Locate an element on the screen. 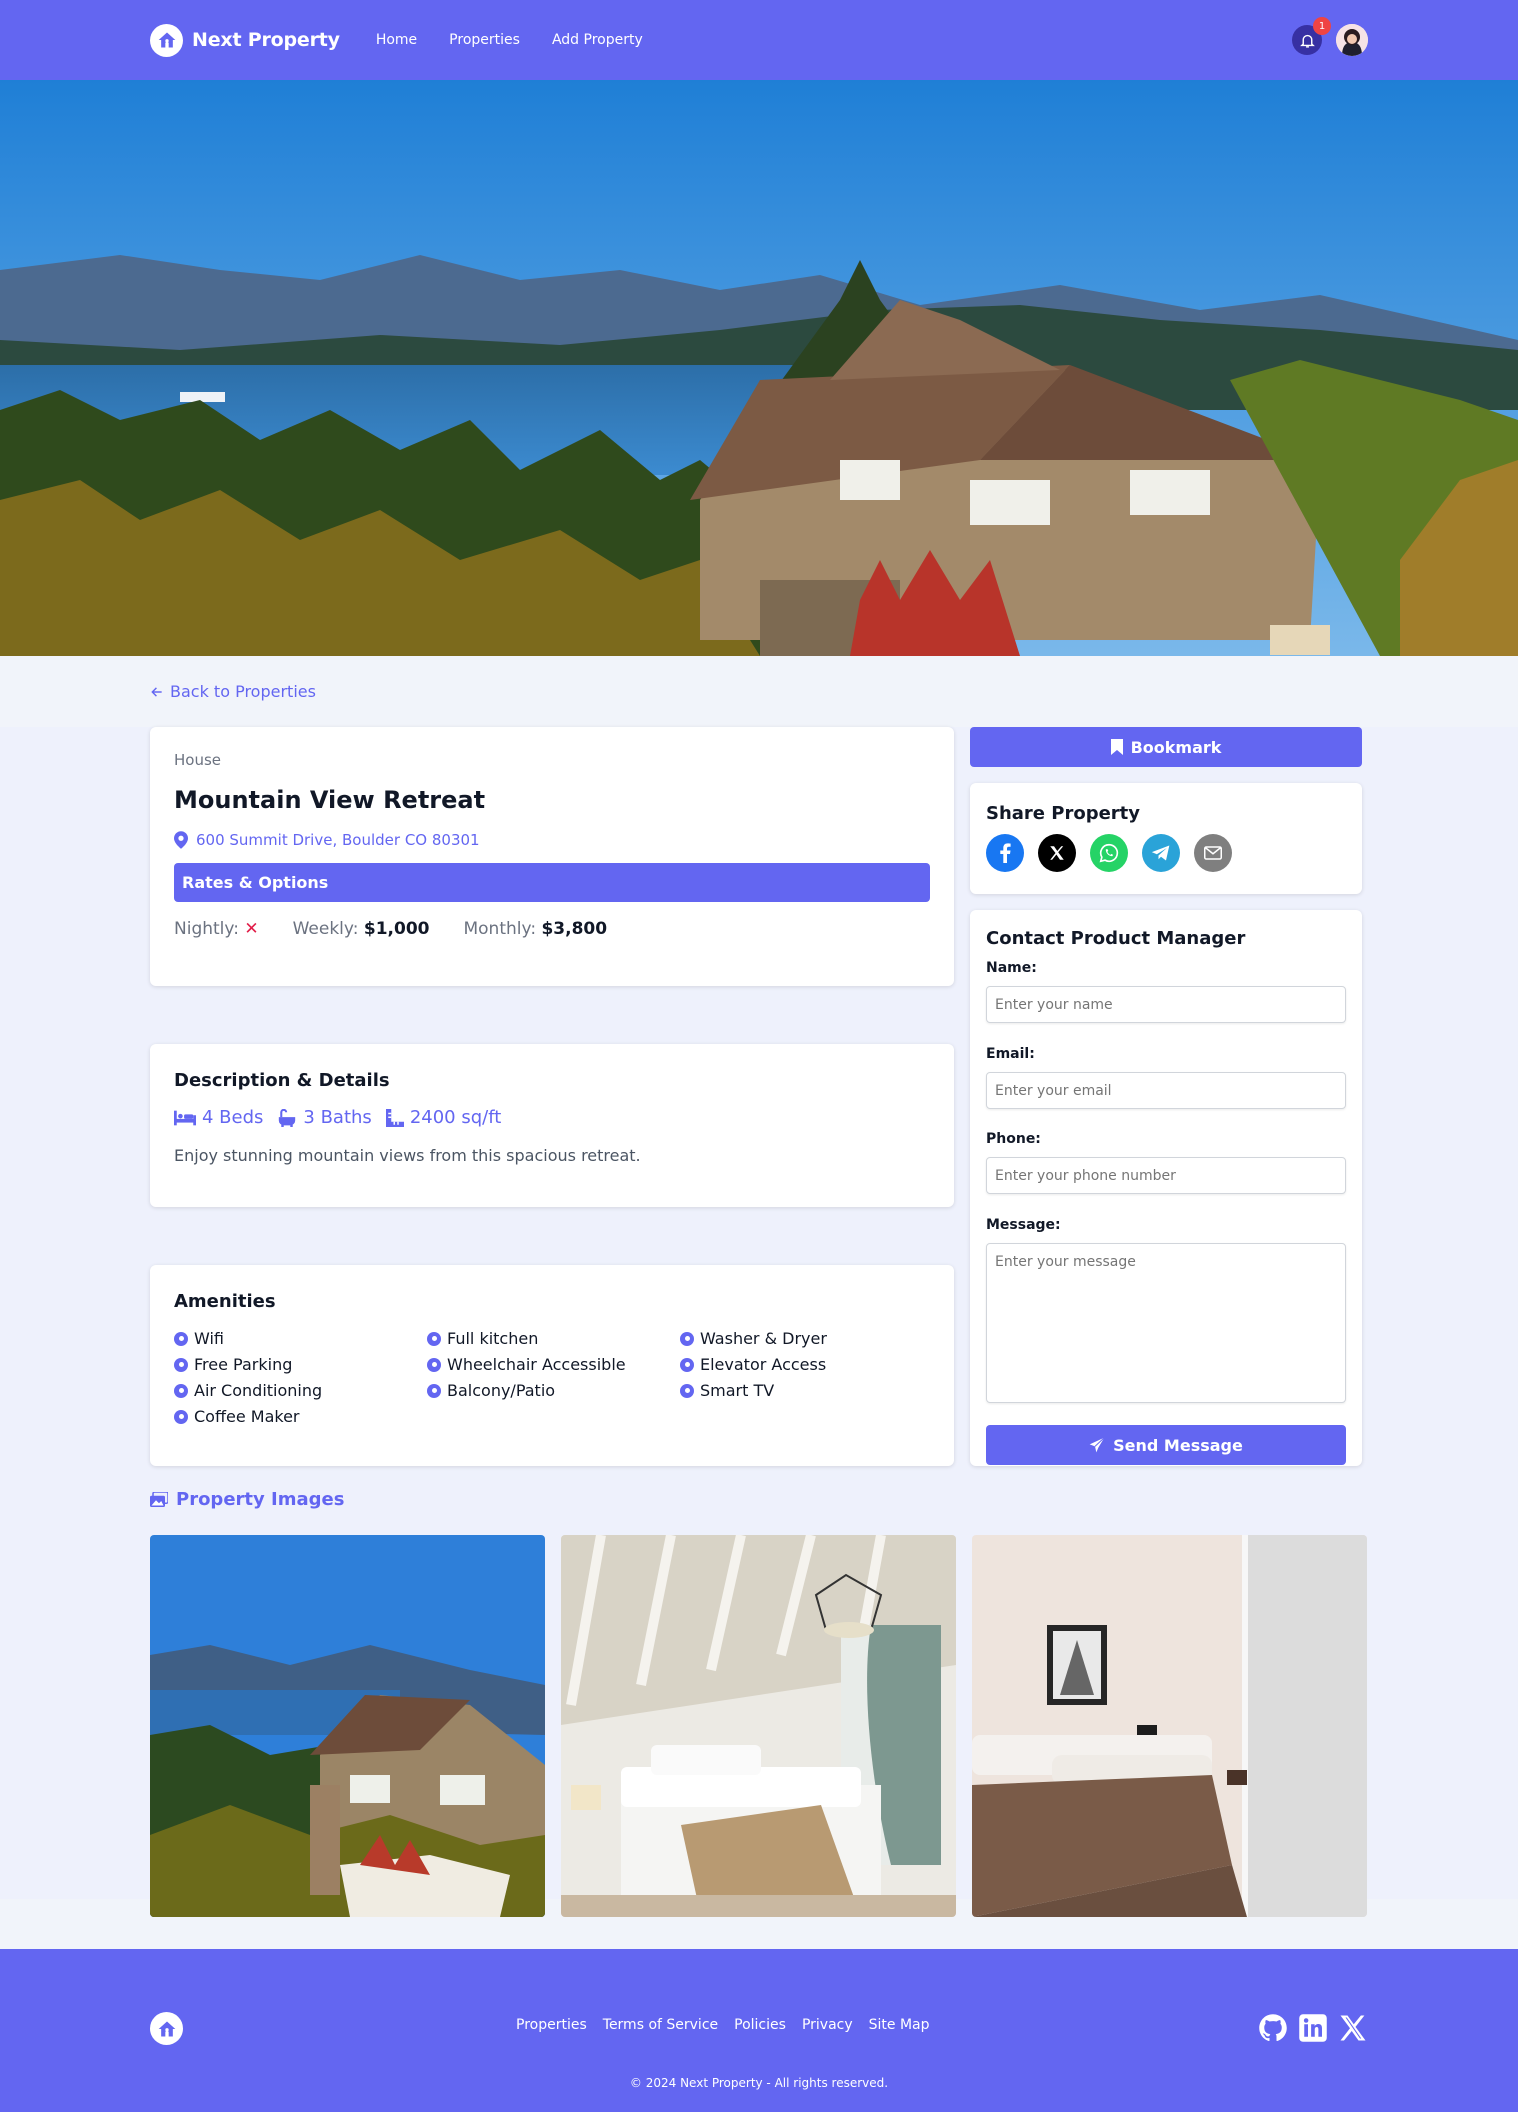  share-whatsapp-button is located at coordinates (1109, 853).